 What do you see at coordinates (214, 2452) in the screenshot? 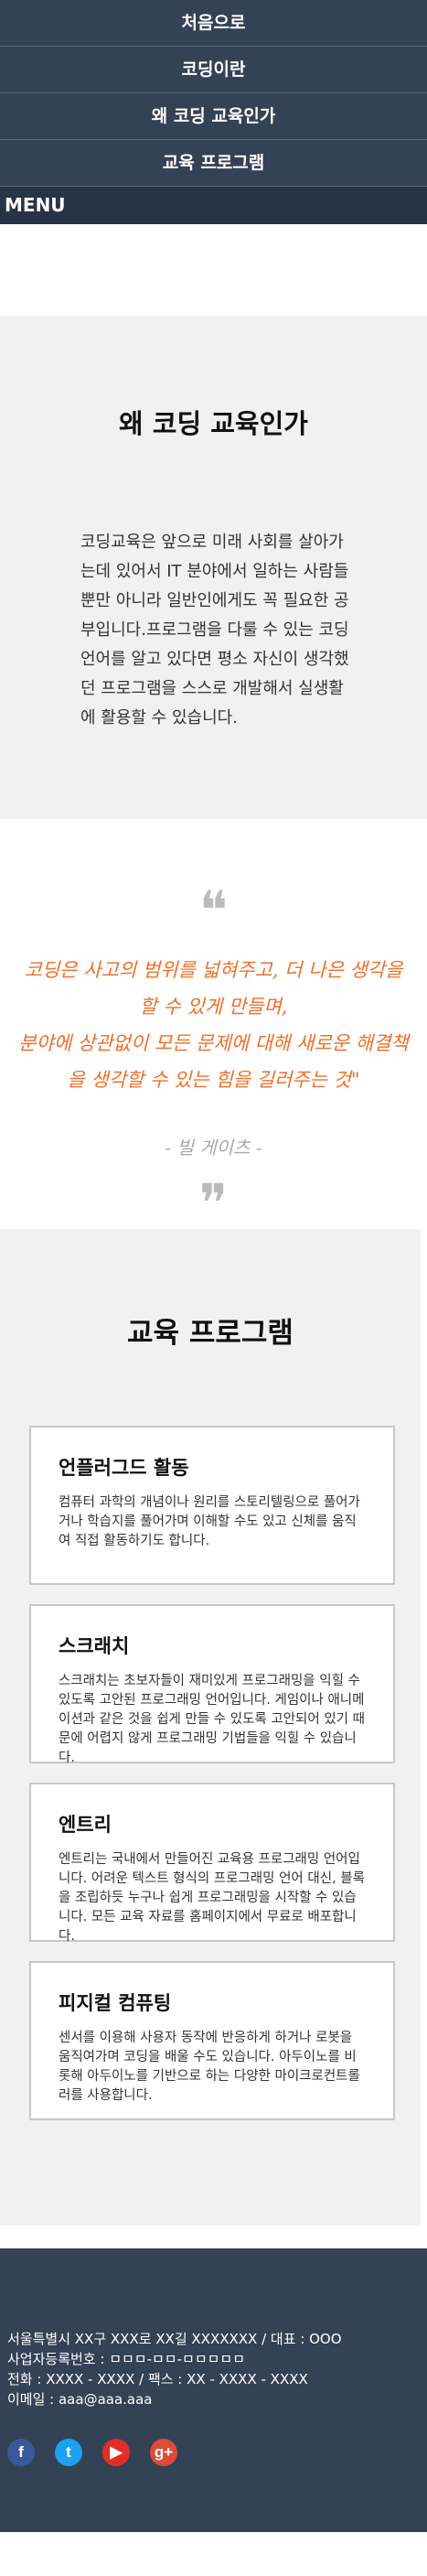
I see `social-links: f t ▶ g+` at bounding box center [214, 2452].